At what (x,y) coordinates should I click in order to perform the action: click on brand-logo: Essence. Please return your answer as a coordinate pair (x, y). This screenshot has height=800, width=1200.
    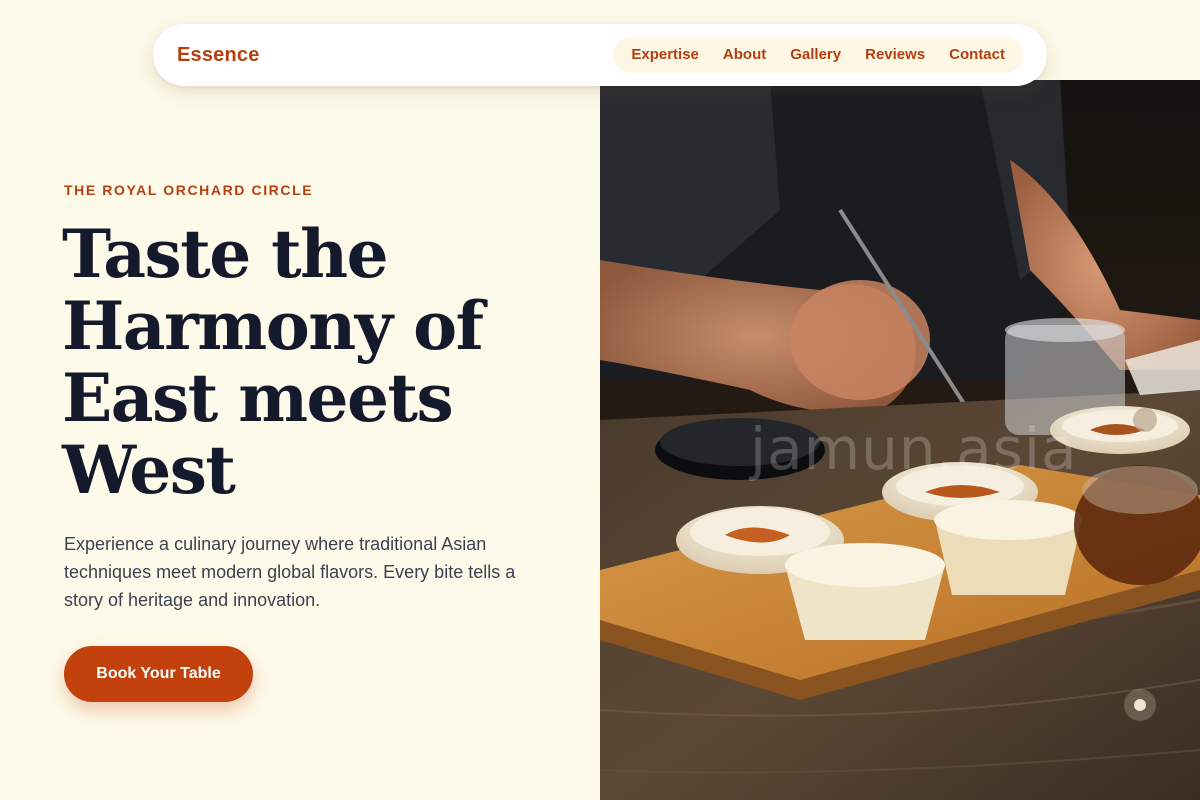
    Looking at the image, I should click on (218, 55).